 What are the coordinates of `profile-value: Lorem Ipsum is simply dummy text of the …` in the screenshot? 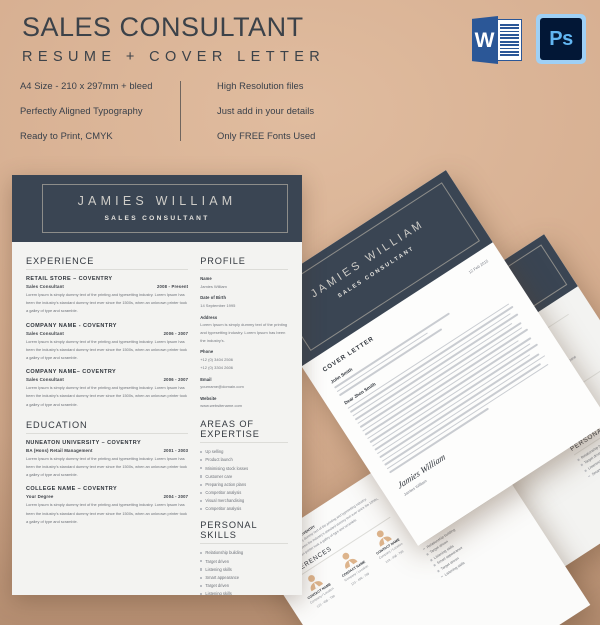 It's located at (244, 332).